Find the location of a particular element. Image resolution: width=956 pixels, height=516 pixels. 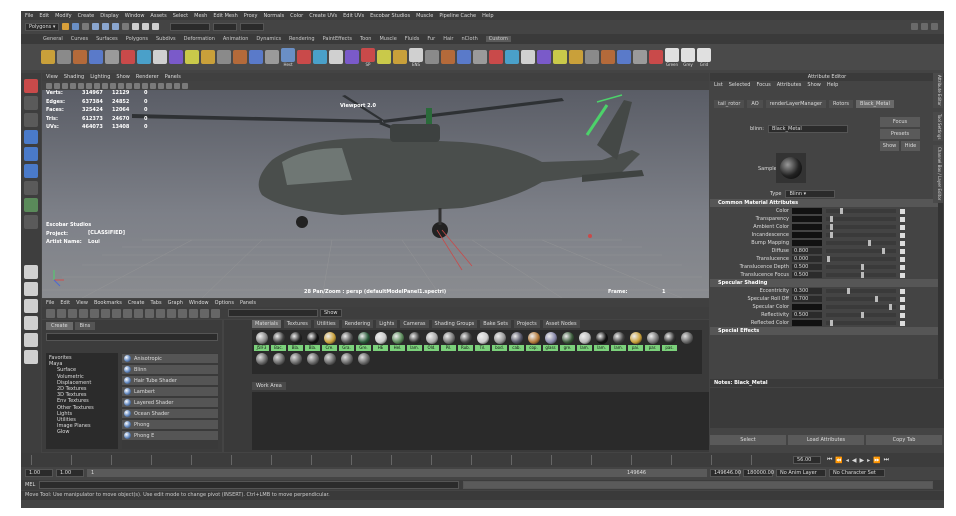

shader-item: Blinn is located at coordinates (170, 369).